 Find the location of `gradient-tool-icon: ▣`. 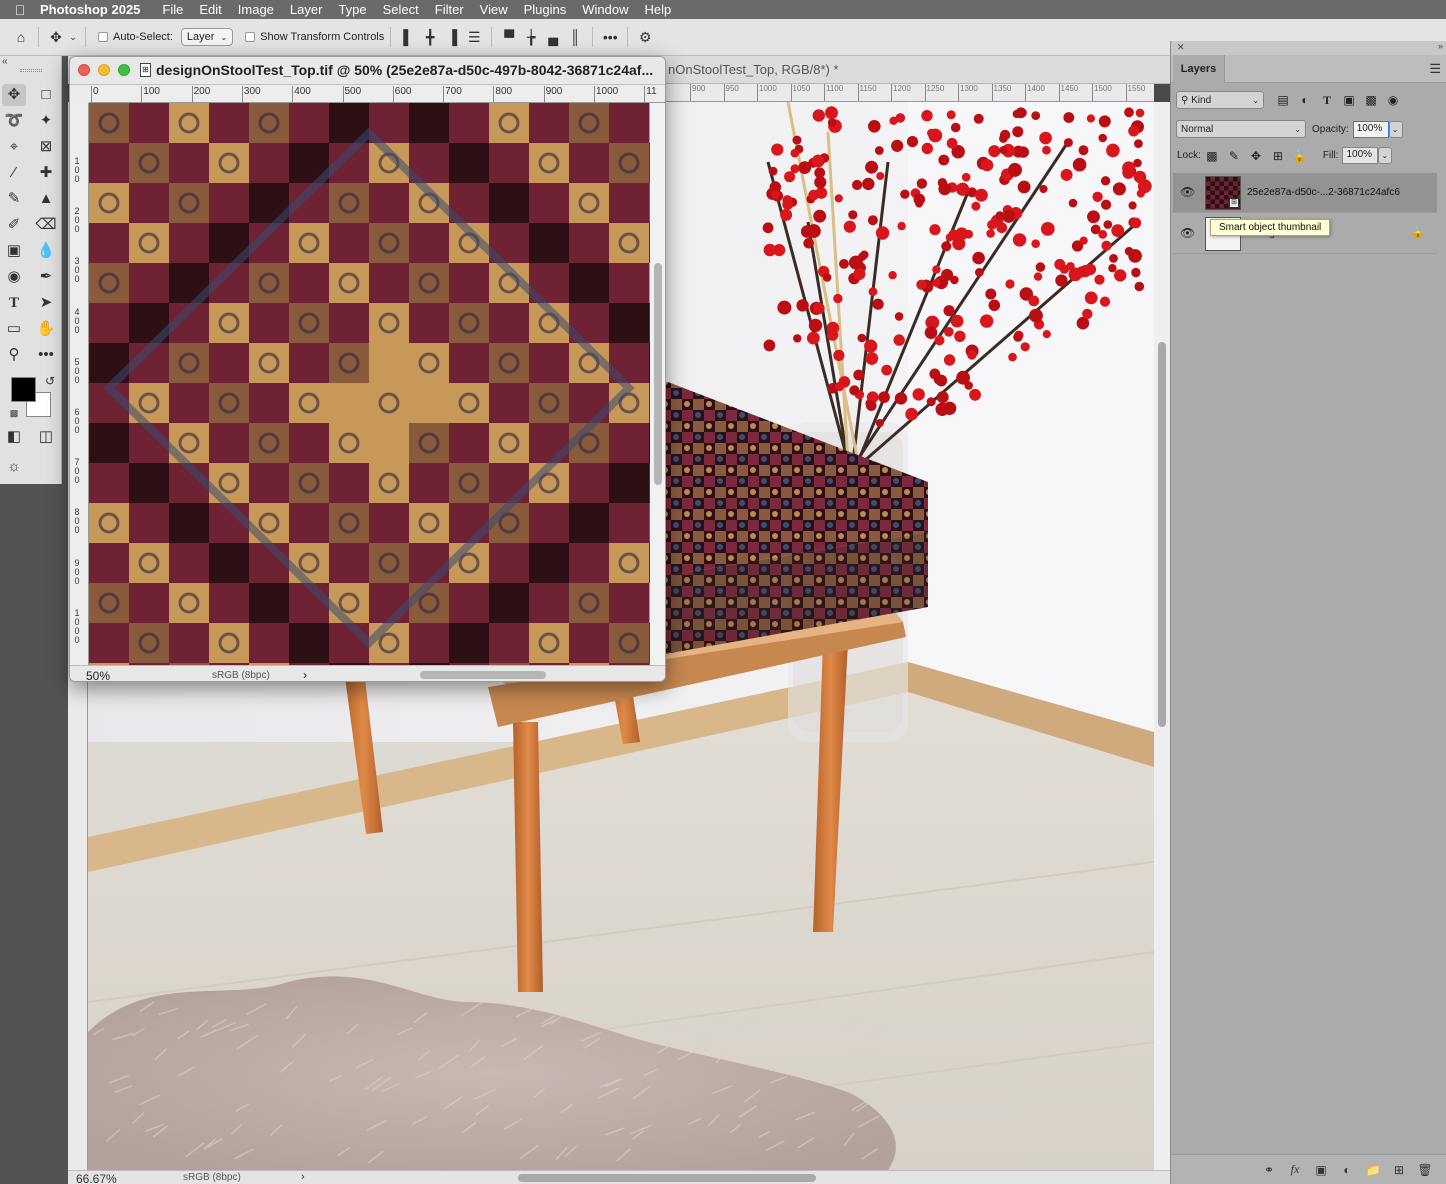

gradient-tool-icon: ▣ is located at coordinates (14, 251).